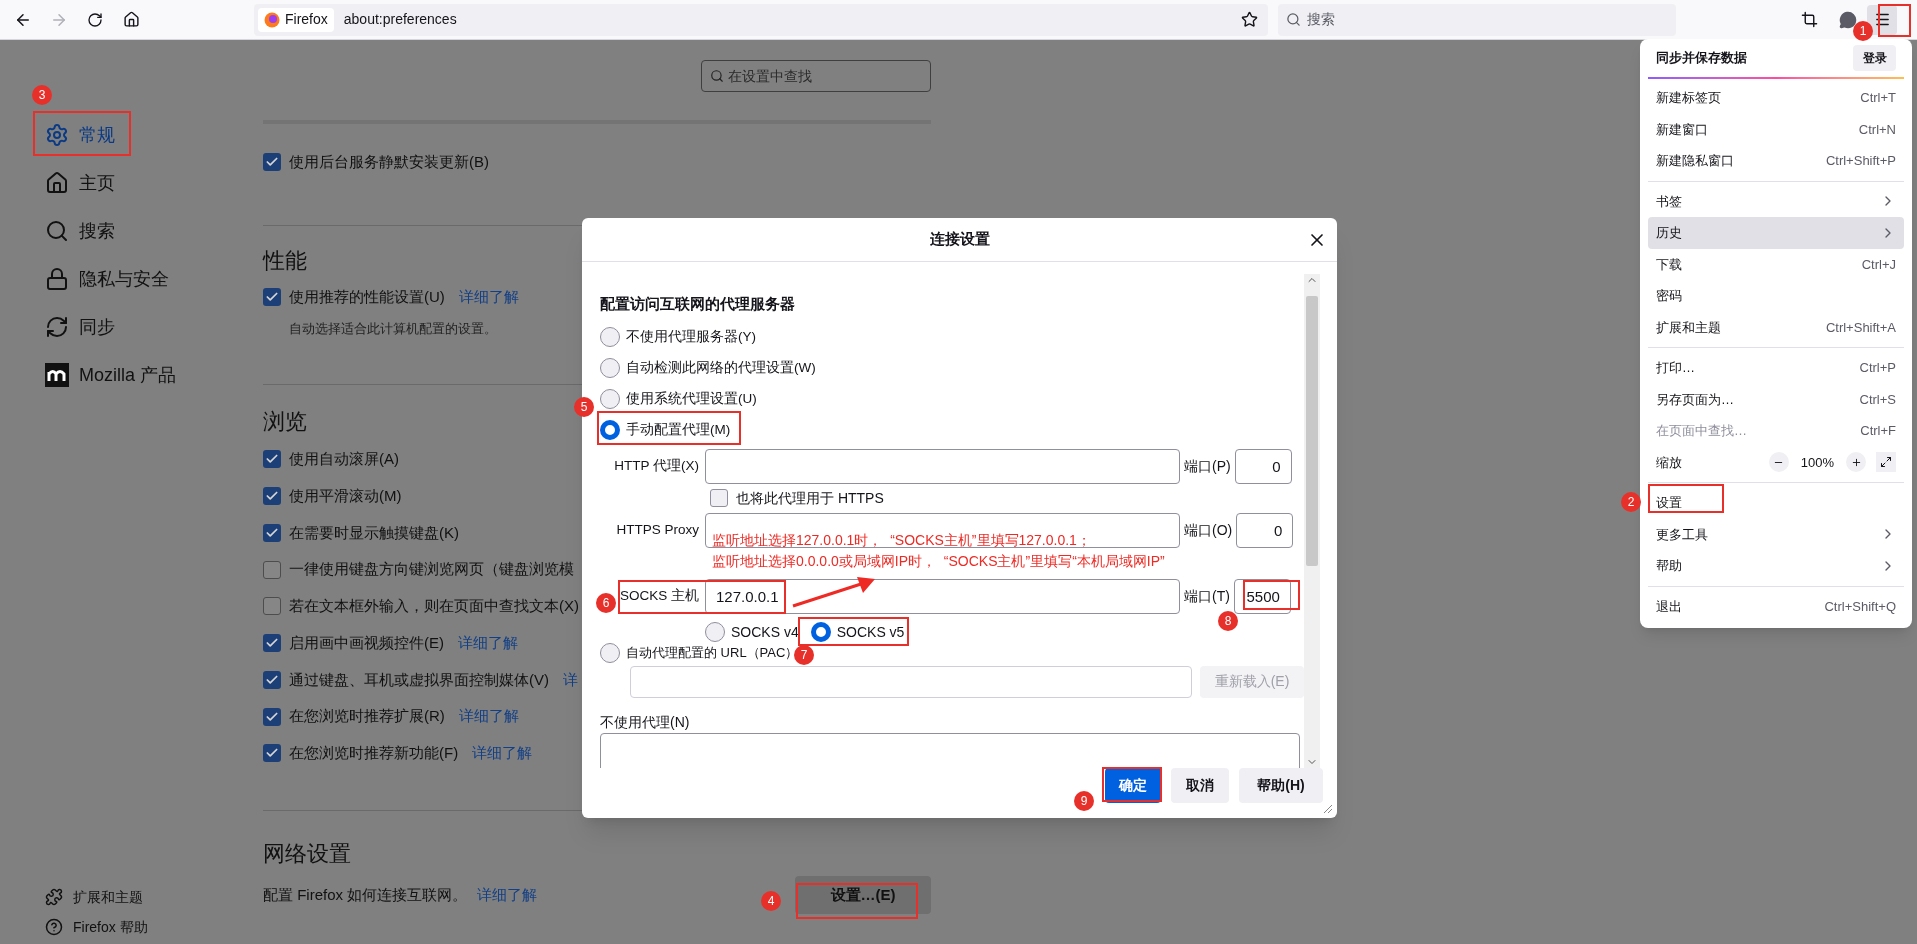 The width and height of the screenshot is (1917, 944). Describe the element at coordinates (691, 398) in the screenshot. I see `option-label: 使用系统代理设置(U)` at that location.